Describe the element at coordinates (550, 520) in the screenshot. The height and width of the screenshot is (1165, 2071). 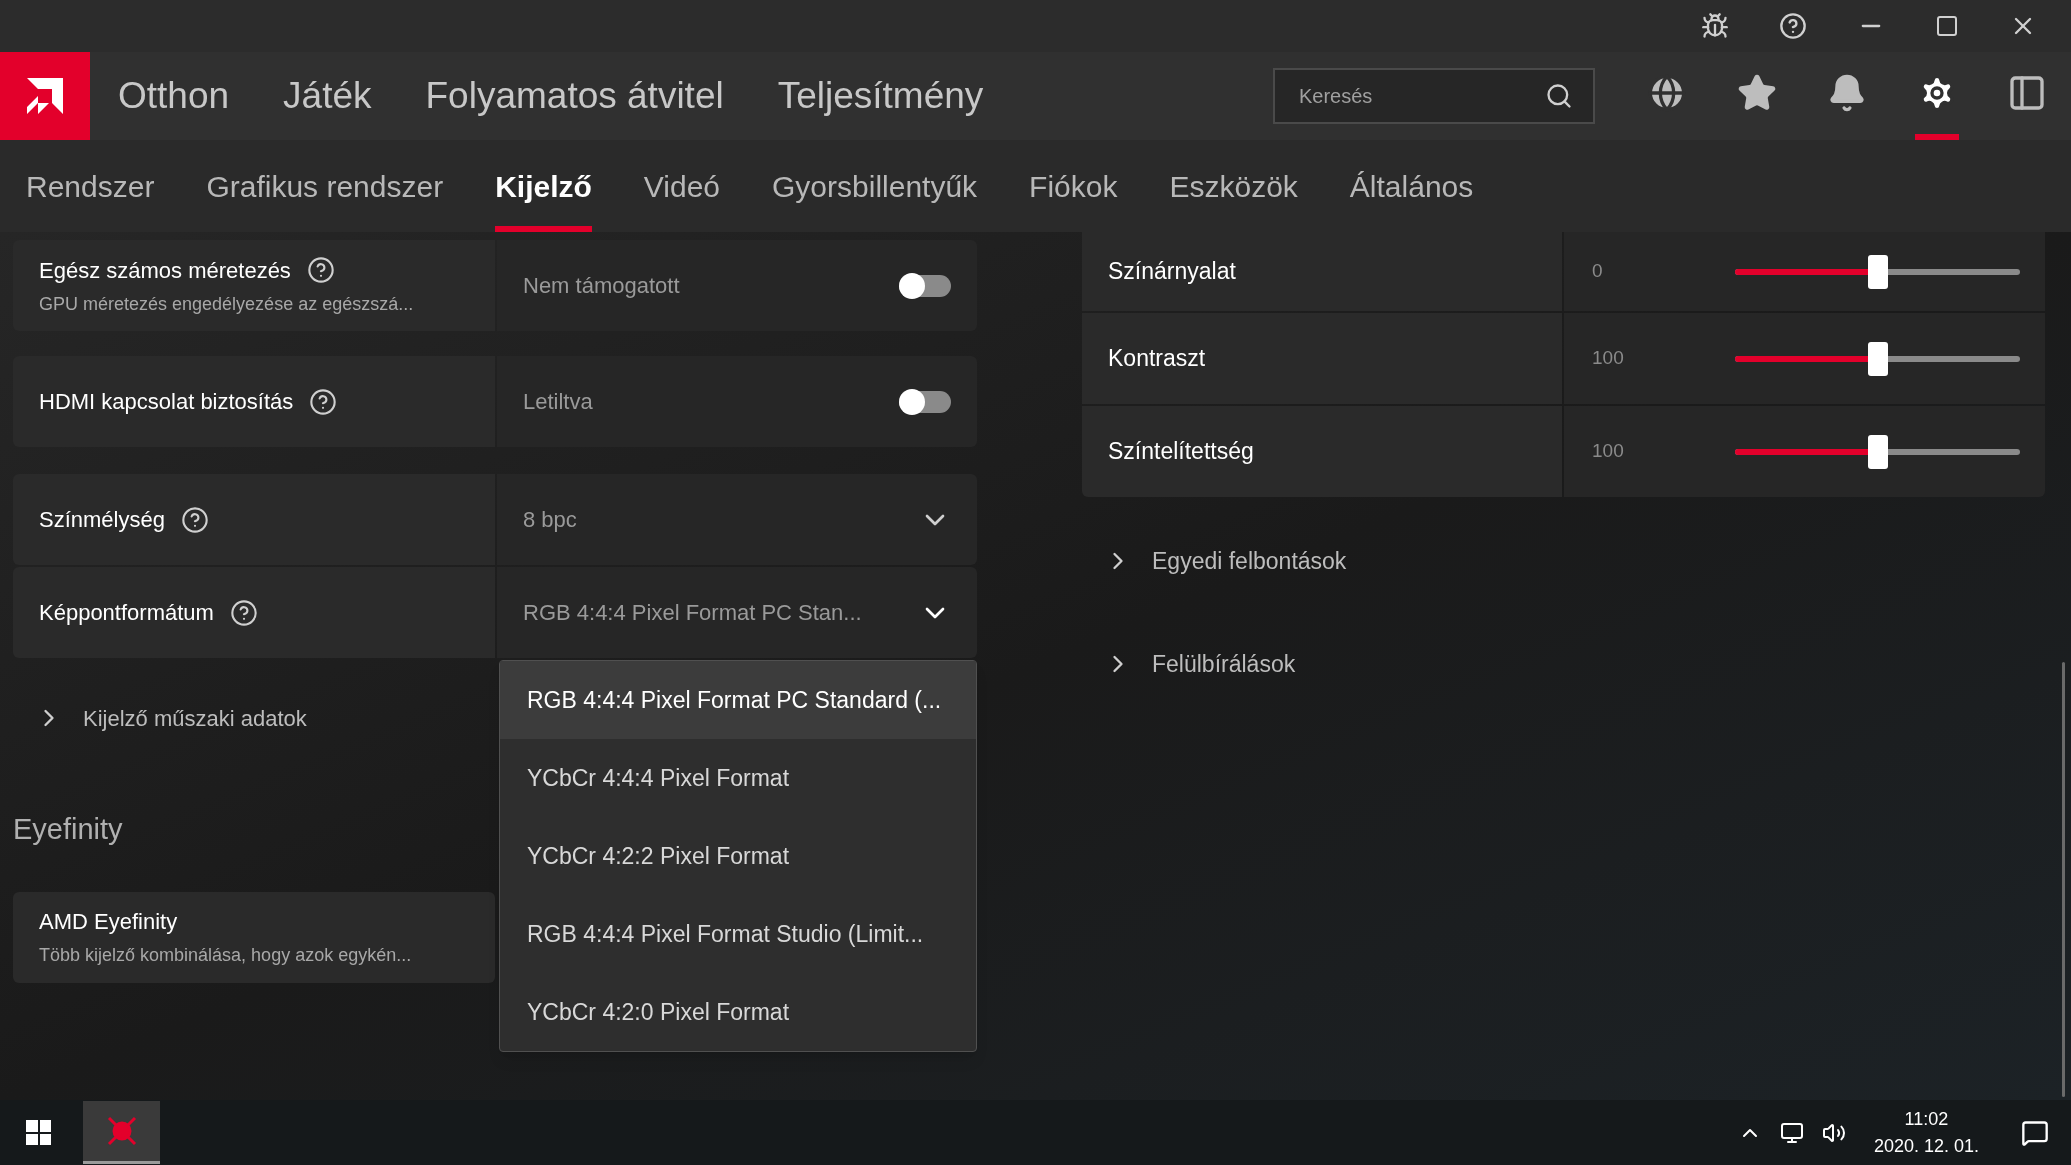
I see `setting-value: 8 bpc` at that location.